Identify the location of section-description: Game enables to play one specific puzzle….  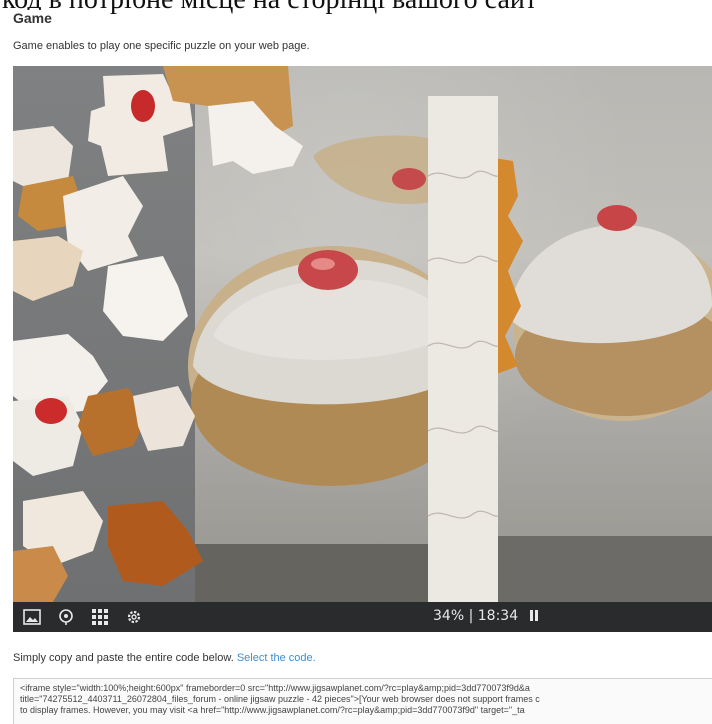
(161, 46).